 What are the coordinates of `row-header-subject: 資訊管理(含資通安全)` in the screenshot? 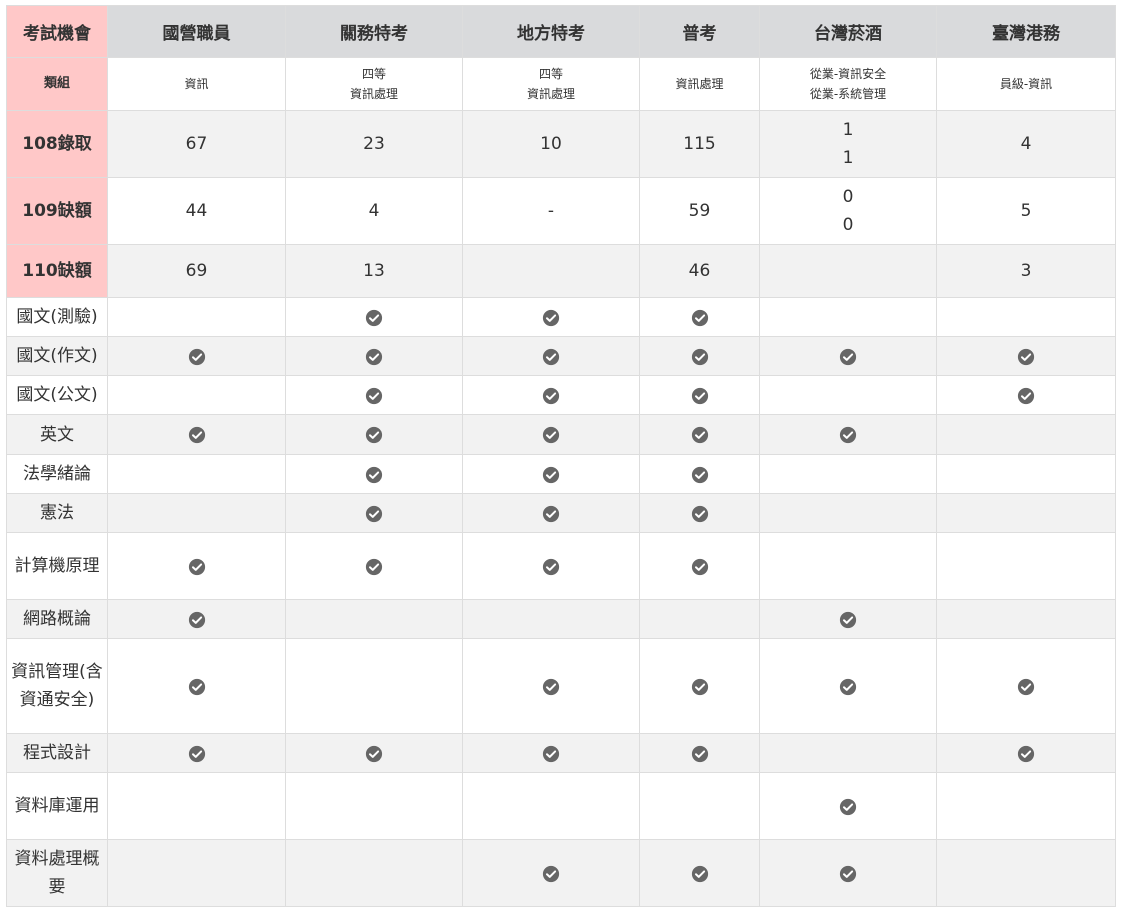 It's located at (57, 686).